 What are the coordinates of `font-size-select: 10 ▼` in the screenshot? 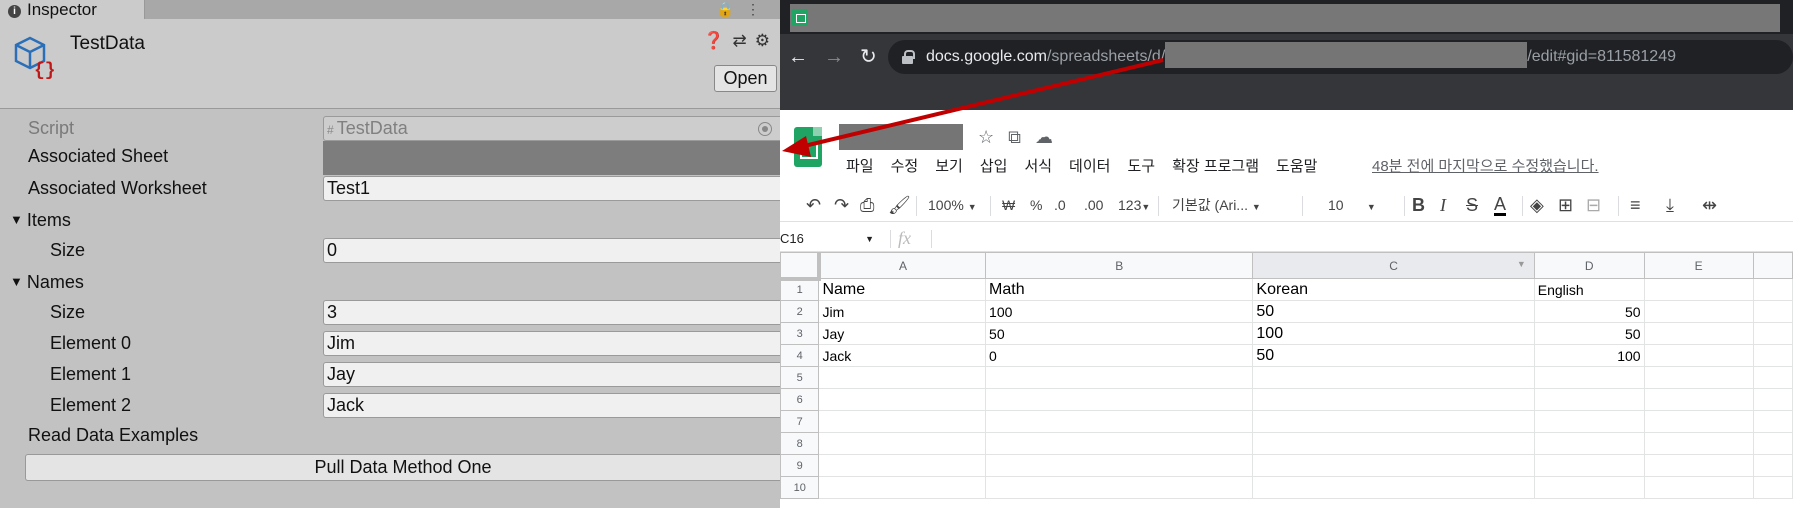 It's located at (1352, 206).